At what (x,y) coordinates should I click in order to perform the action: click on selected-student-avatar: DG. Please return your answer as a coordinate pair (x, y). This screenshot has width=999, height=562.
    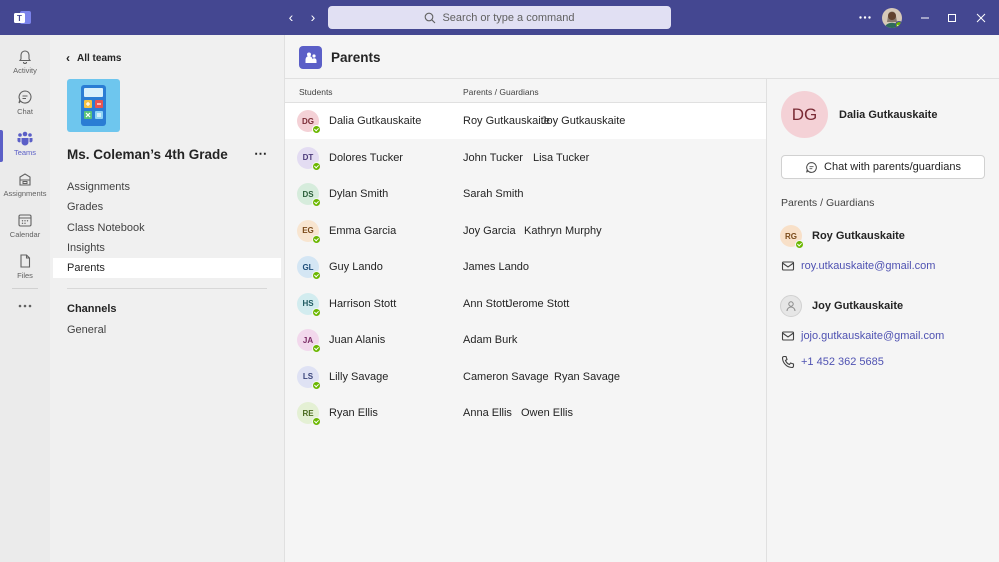
    Looking at the image, I should click on (804, 114).